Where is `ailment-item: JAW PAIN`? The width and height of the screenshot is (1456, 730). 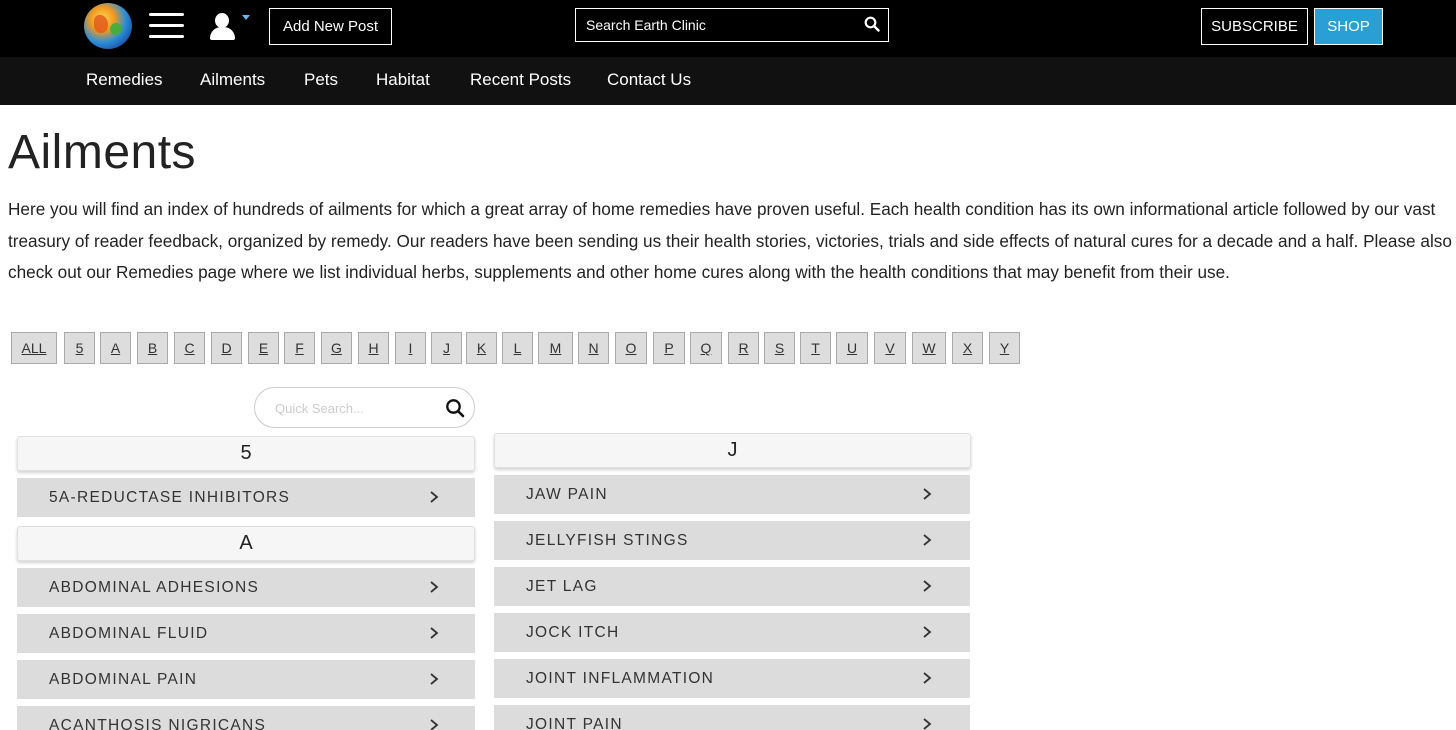
ailment-item: JAW PAIN is located at coordinates (732, 494).